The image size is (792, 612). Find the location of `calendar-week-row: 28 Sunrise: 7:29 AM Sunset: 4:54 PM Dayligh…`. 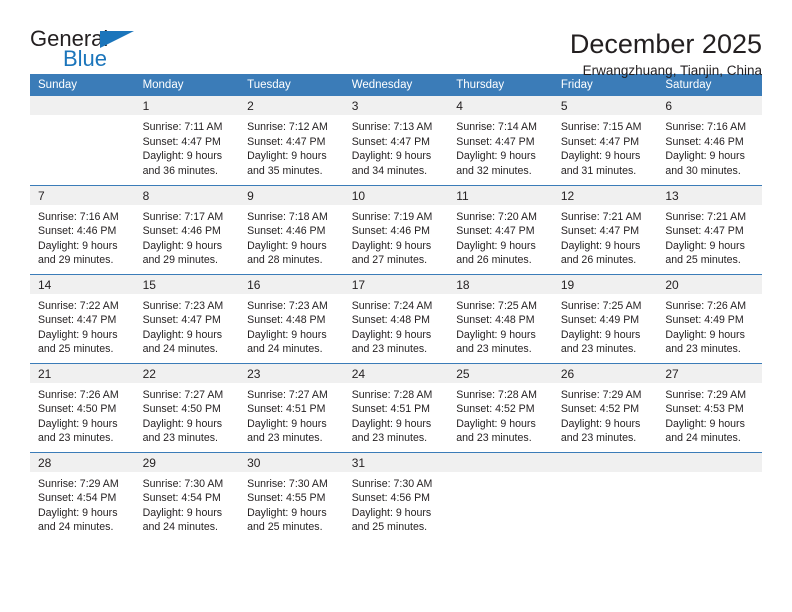

calendar-week-row: 28 Sunrise: 7:29 AM Sunset: 4:54 PM Dayligh… is located at coordinates (396, 496).